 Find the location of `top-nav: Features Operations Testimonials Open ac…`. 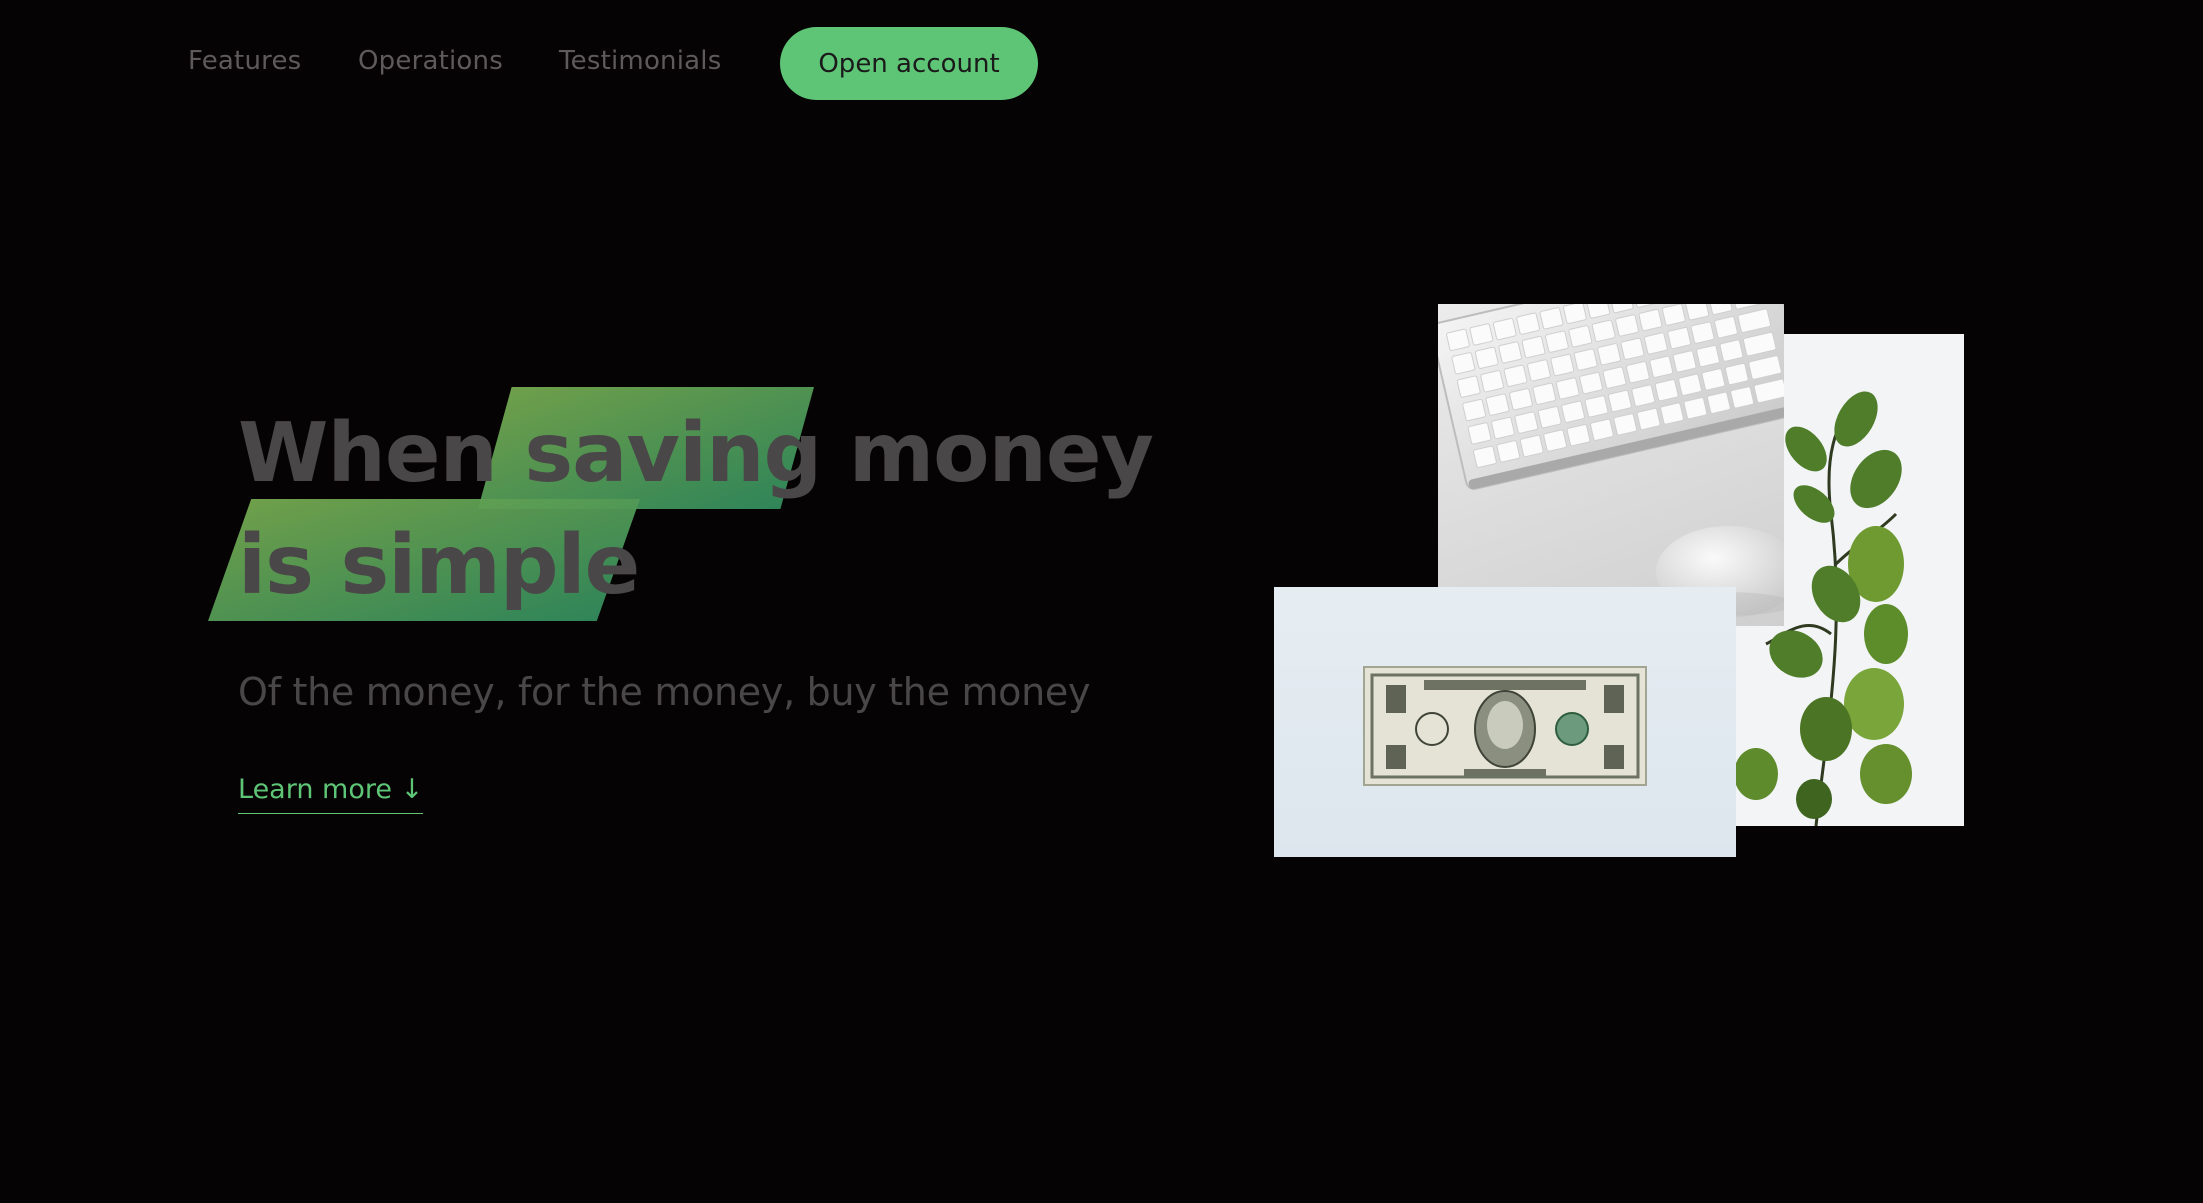

top-nav: Features Operations Testimonials Open ac… is located at coordinates (1101, 63).